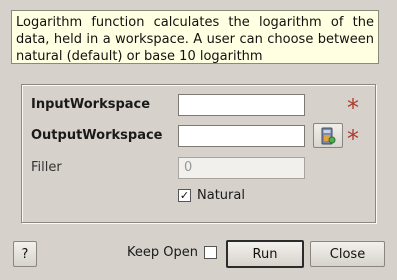 The width and height of the screenshot is (397, 280). Describe the element at coordinates (162, 252) in the screenshot. I see `keep-open-label: Keep Open` at that location.